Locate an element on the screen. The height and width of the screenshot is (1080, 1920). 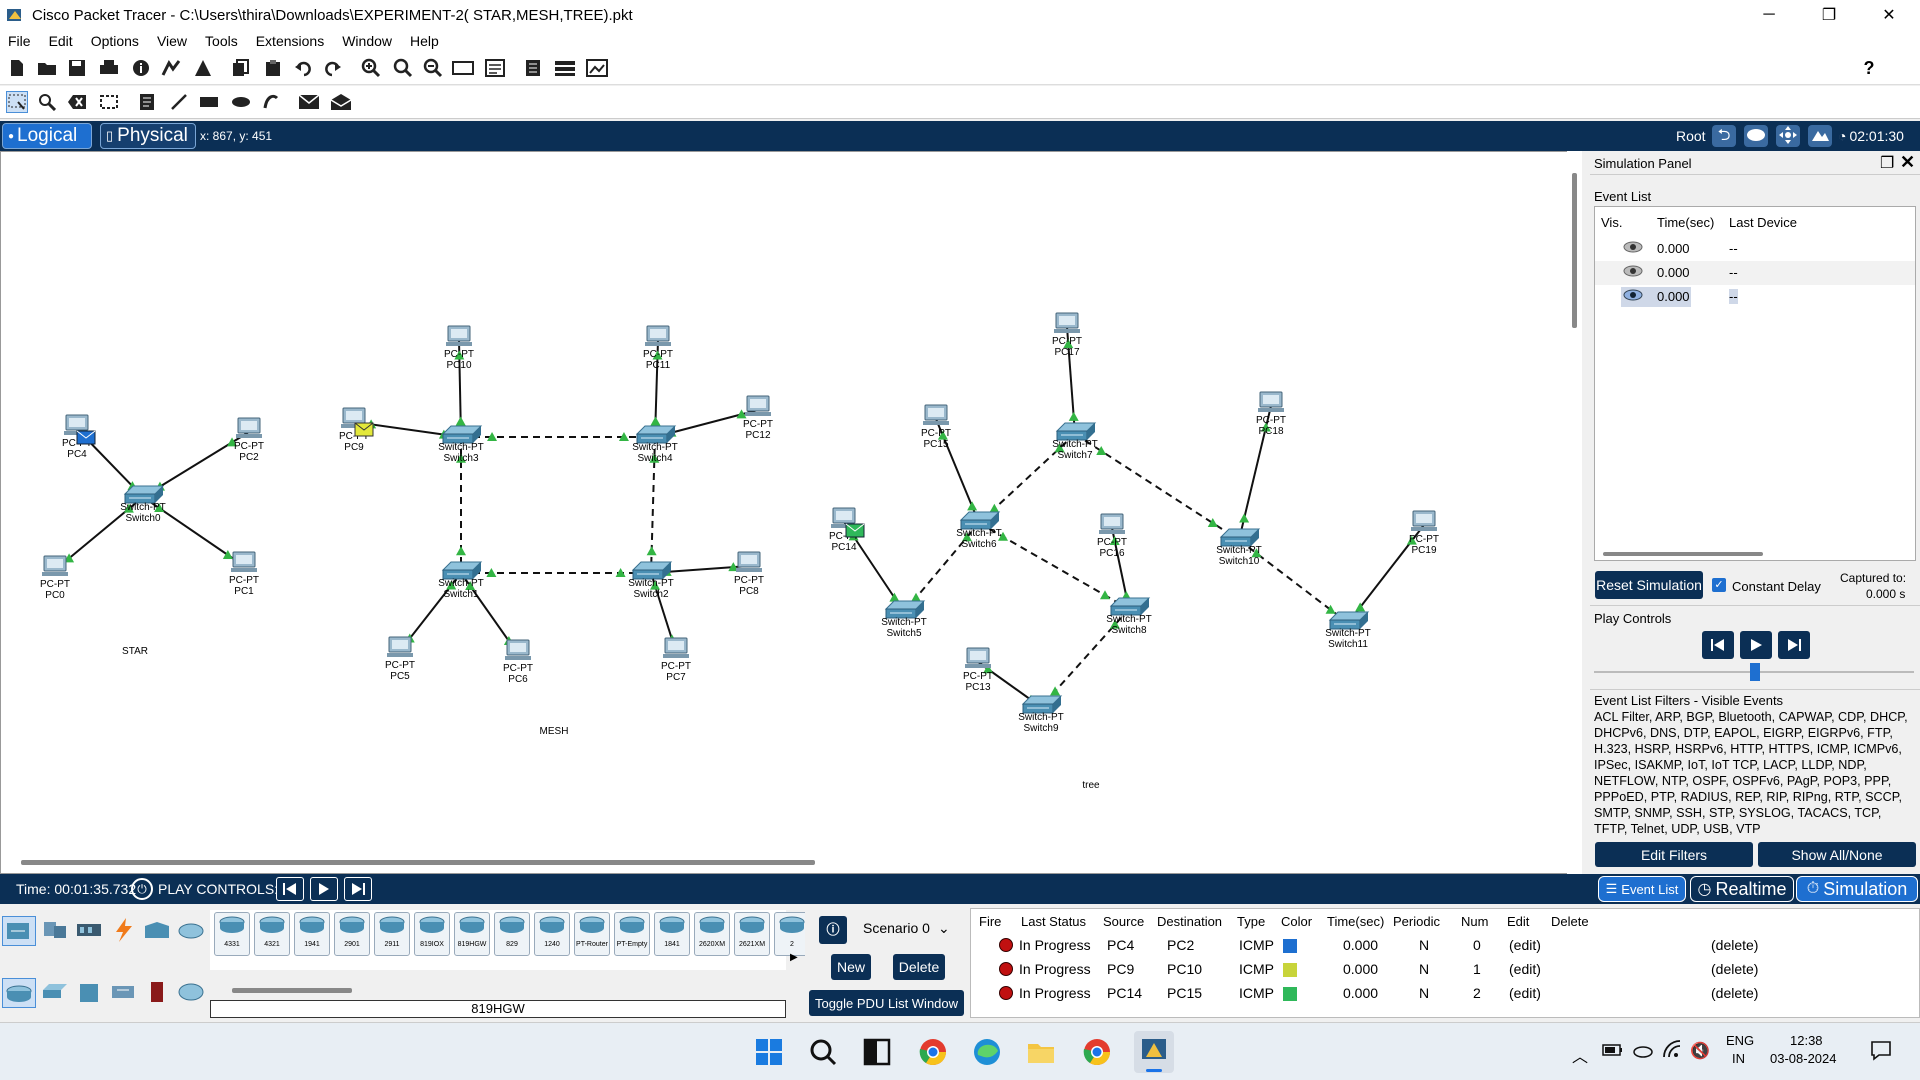
pc-pc15: PC-PTPC15 is located at coordinates (936, 427).